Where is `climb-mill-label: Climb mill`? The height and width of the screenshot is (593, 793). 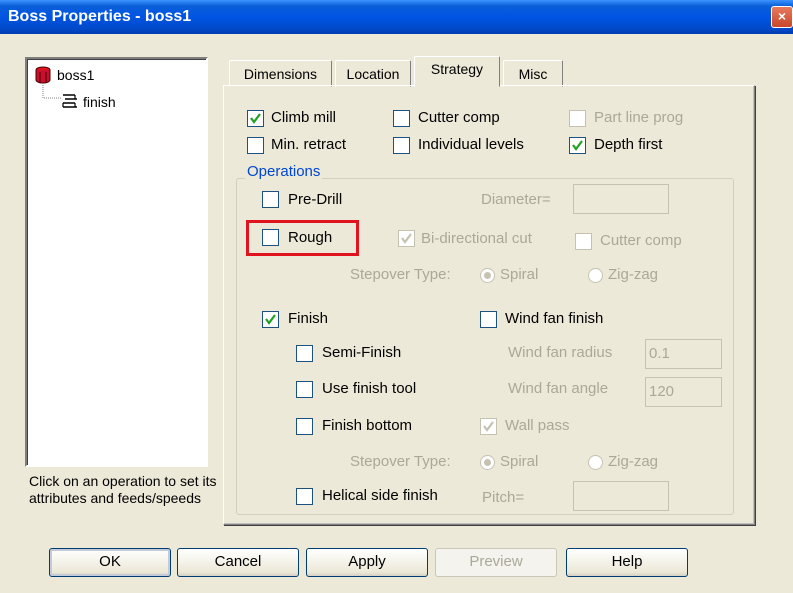 climb-mill-label: Climb mill is located at coordinates (303, 117).